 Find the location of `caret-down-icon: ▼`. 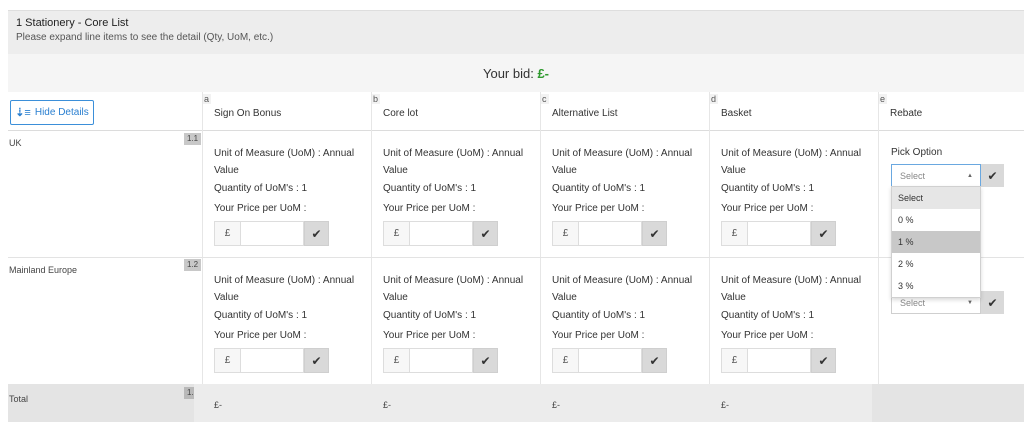

caret-down-icon: ▼ is located at coordinates (970, 303).